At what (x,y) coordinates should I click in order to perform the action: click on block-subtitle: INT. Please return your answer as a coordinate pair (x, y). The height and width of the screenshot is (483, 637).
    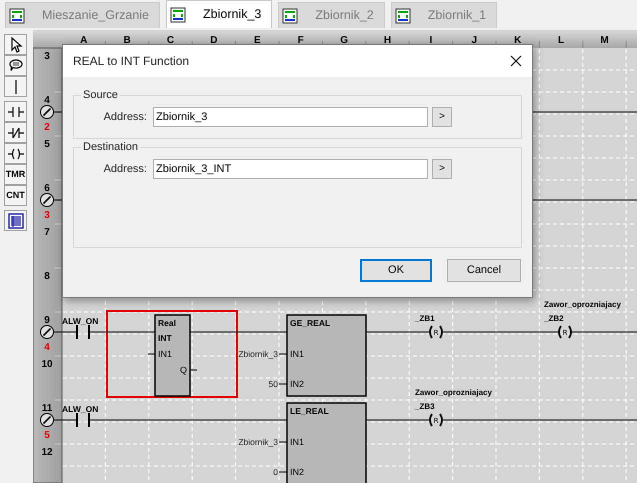
    Looking at the image, I should click on (165, 338).